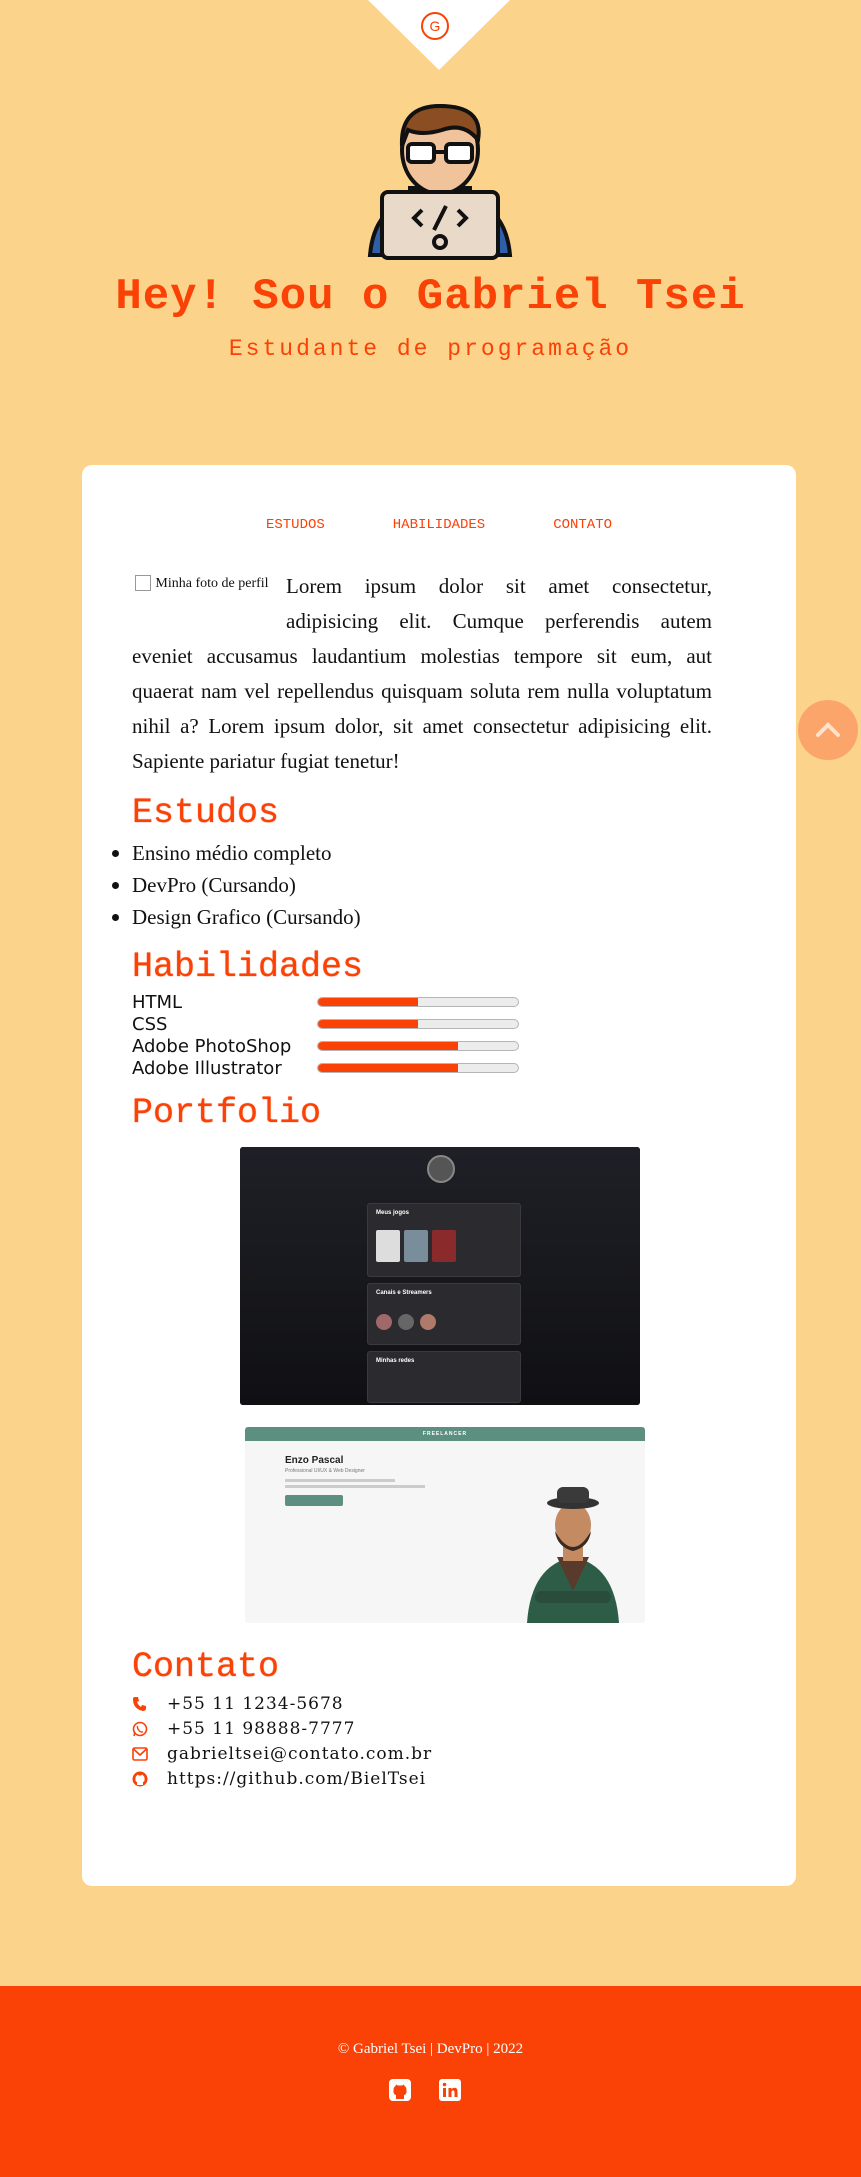  What do you see at coordinates (435, 26) in the screenshot?
I see `logo-icon: G` at bounding box center [435, 26].